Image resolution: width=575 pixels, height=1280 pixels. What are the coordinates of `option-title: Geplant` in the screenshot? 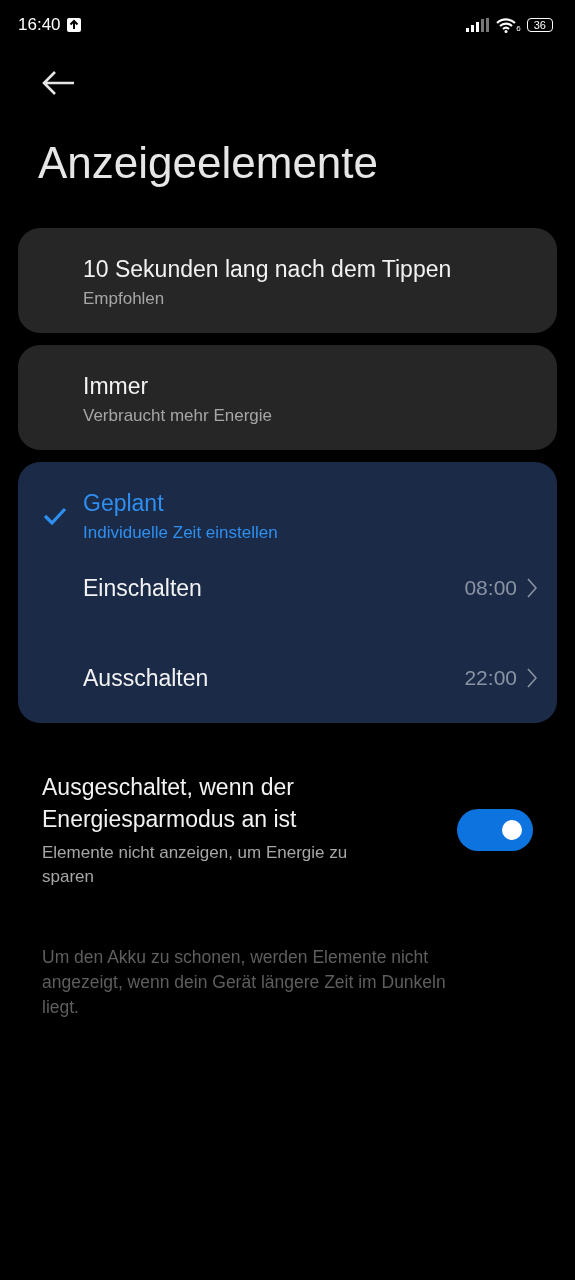 It's located at (124, 503).